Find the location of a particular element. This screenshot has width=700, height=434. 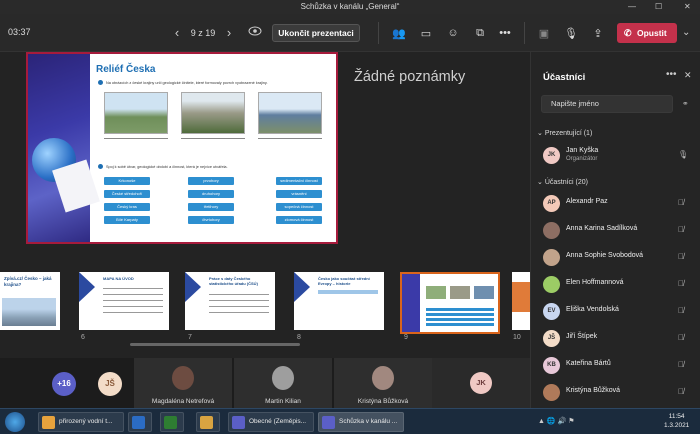

chrome-icon is located at coordinates (48, 422).